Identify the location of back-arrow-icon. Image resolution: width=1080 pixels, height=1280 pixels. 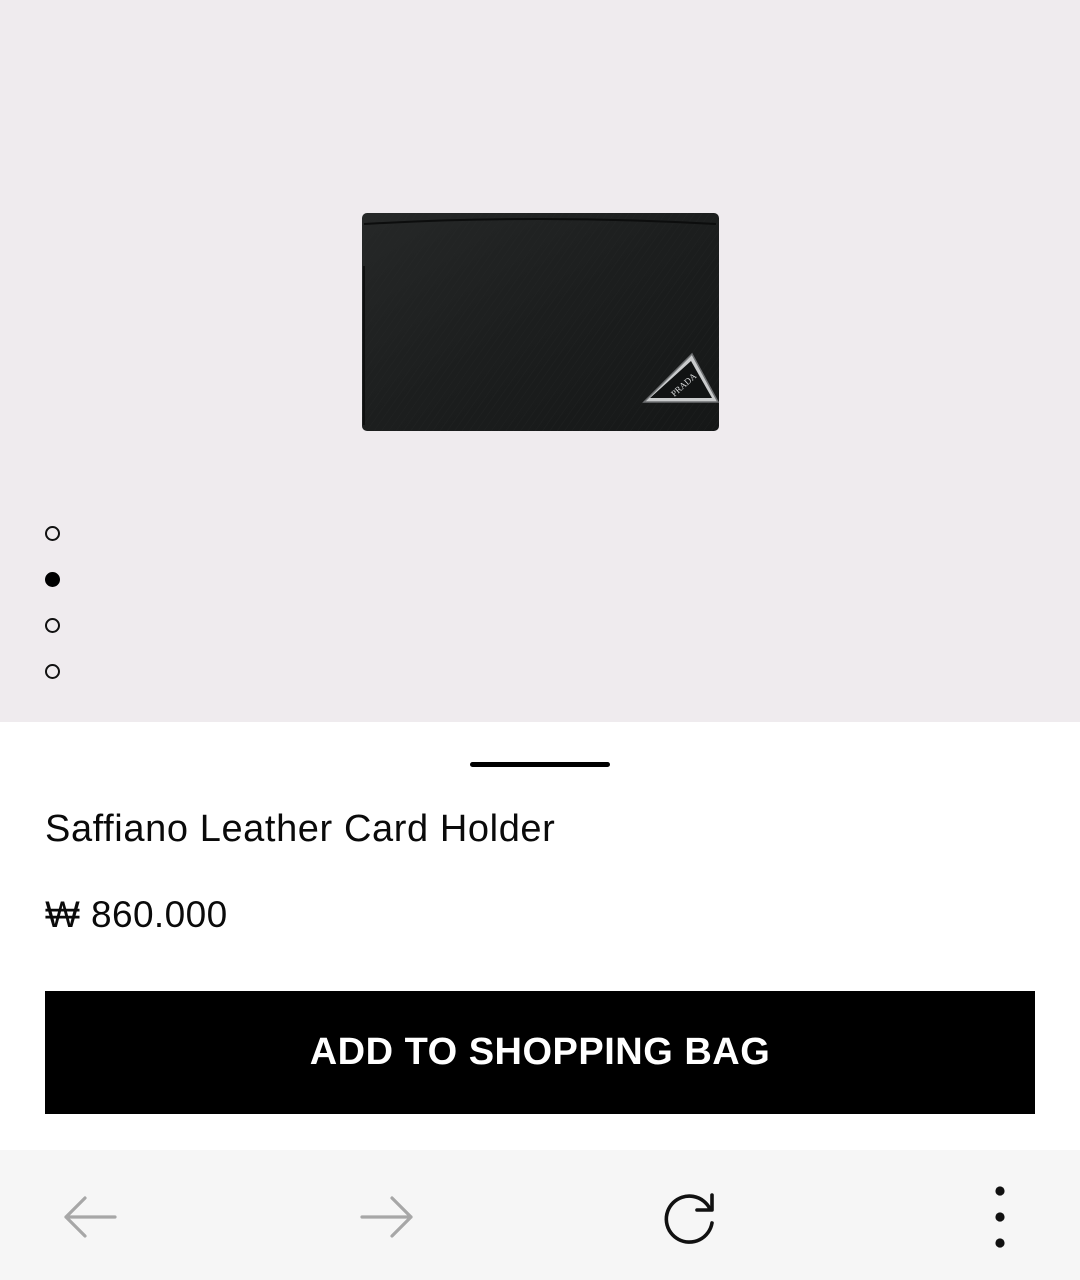
(90, 1217).